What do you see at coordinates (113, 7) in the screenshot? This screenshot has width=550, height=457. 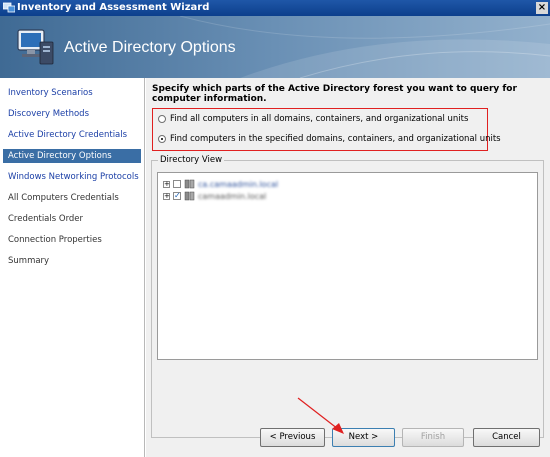 I see `window-title: Inventory and Assessment Wizard` at bounding box center [113, 7].